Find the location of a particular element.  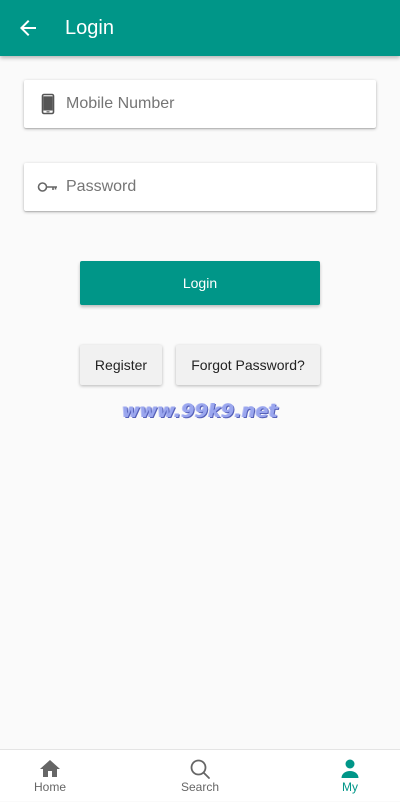

smartphone-icon is located at coordinates (48, 104).